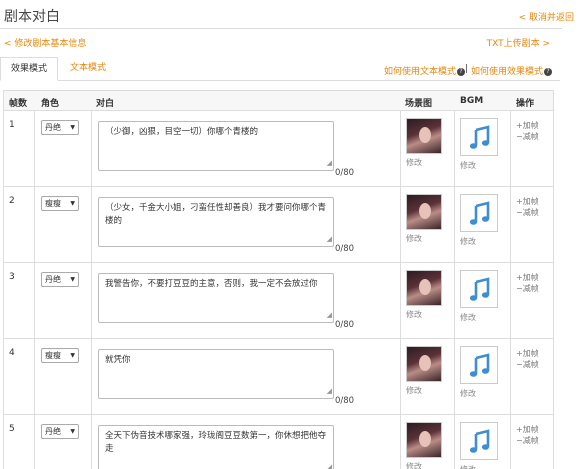 The image size is (580, 469). What do you see at coordinates (12, 353) in the screenshot?
I see `frame-number: 4` at bounding box center [12, 353].